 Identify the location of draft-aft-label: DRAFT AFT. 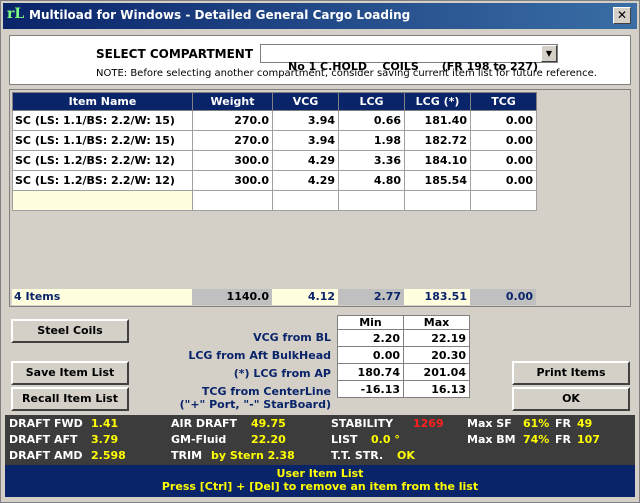
(43, 439).